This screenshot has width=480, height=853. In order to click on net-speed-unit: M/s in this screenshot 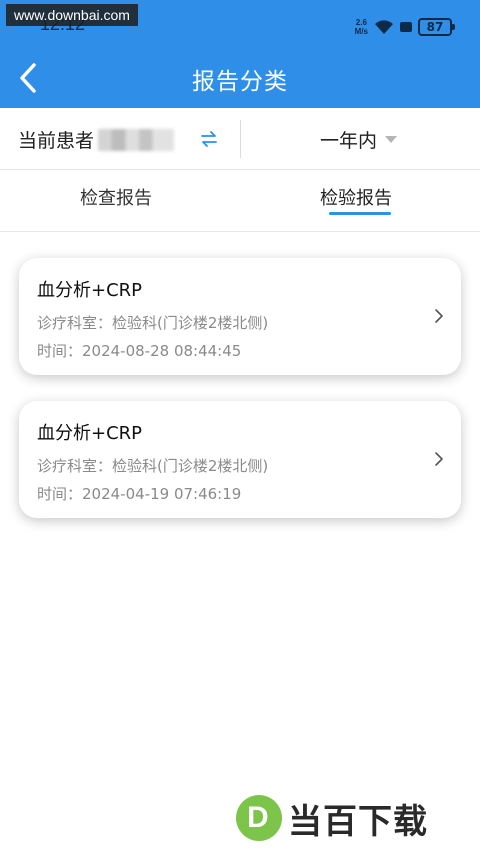, I will do `click(361, 31)`.